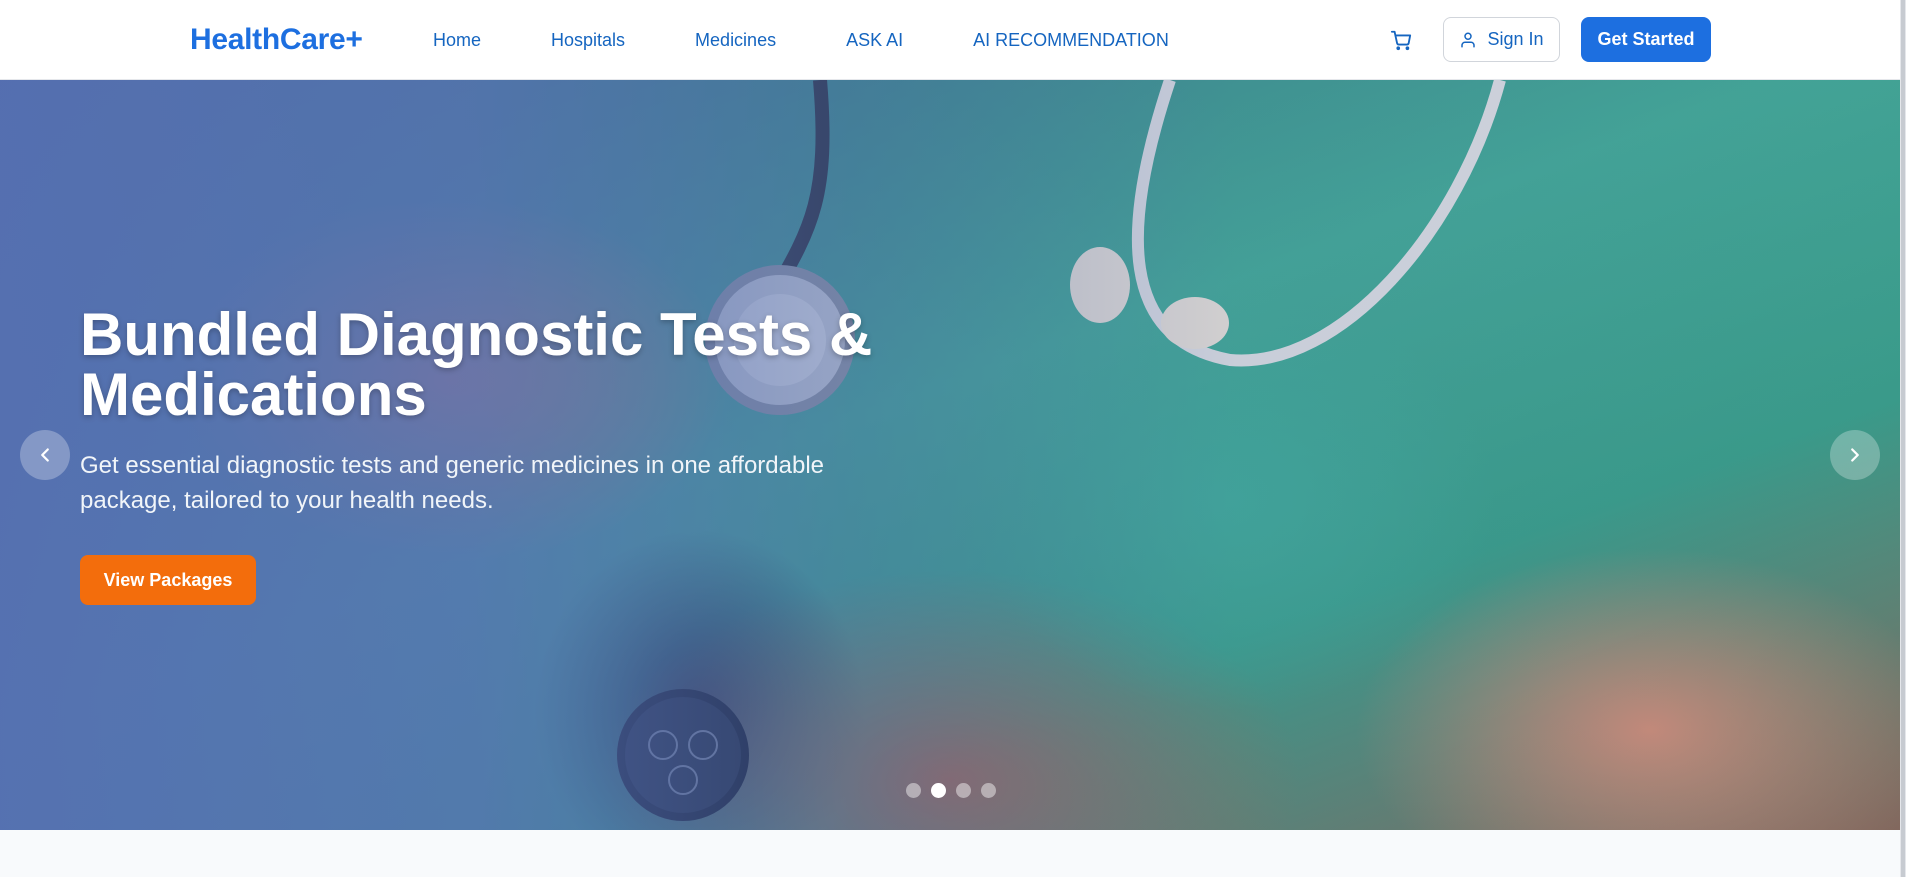 The width and height of the screenshot is (1906, 877). Describe the element at coordinates (588, 40) in the screenshot. I see `nav-link-hospitals: Hospitals` at that location.